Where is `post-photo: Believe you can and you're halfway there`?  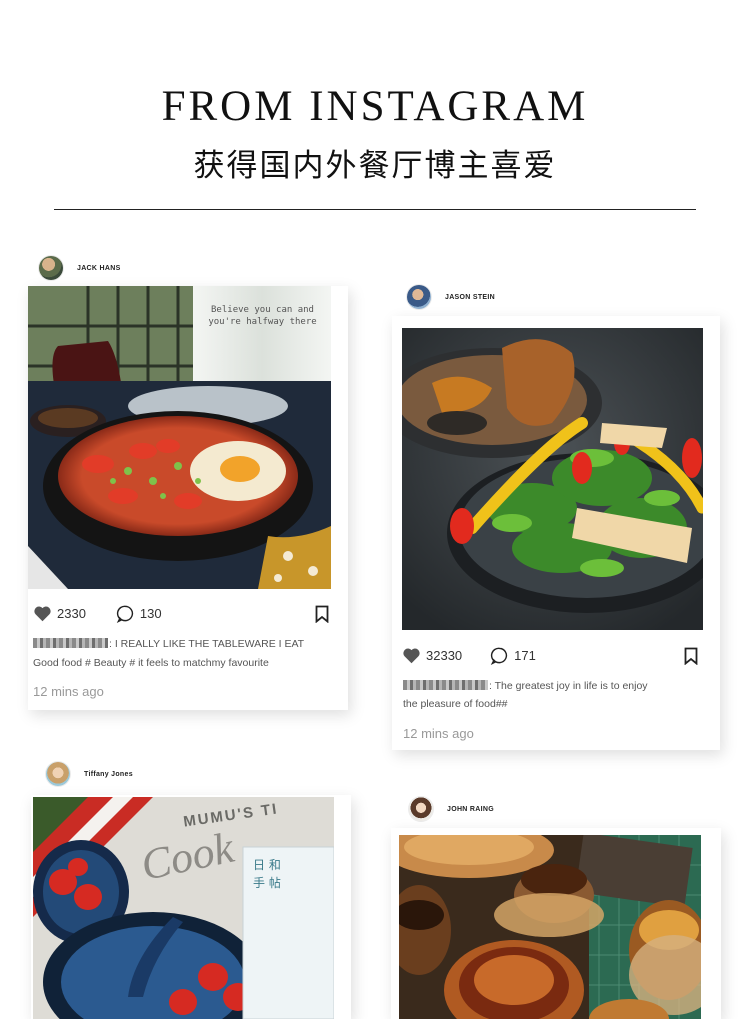 post-photo: Believe you can and you're halfway there is located at coordinates (179, 437).